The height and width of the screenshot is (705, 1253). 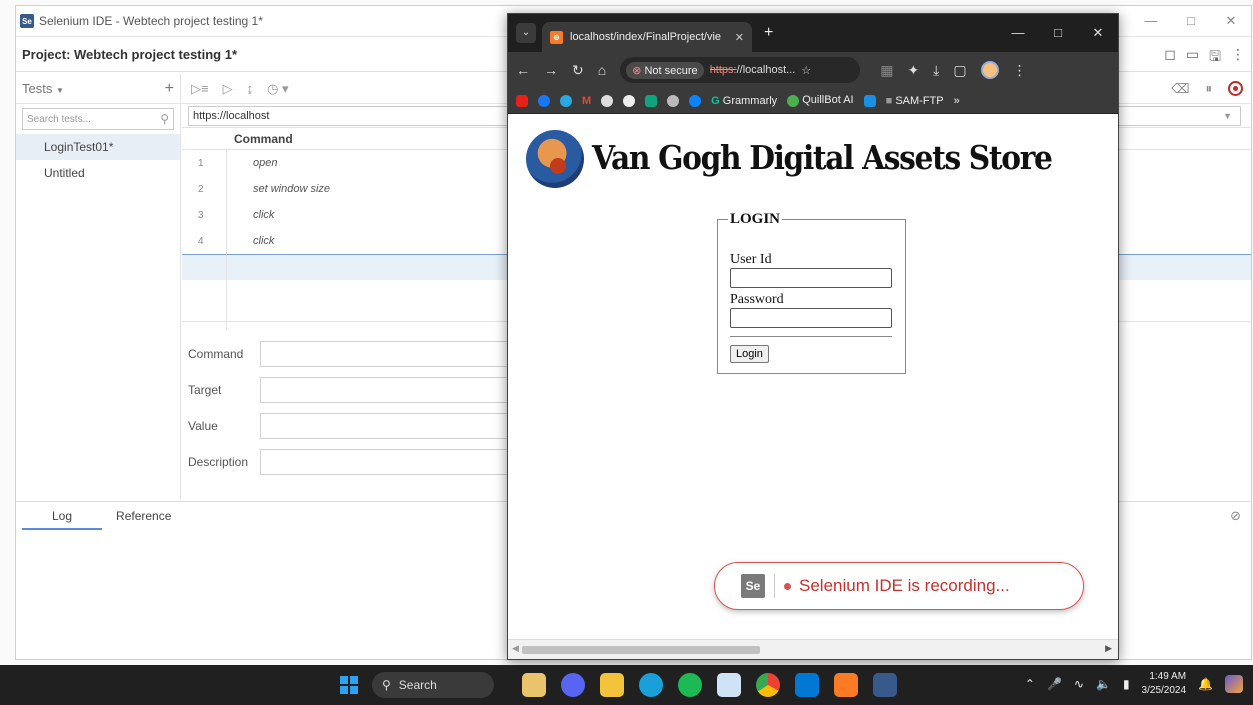 I want to click on back-icon: ←, so click(x=523, y=70).